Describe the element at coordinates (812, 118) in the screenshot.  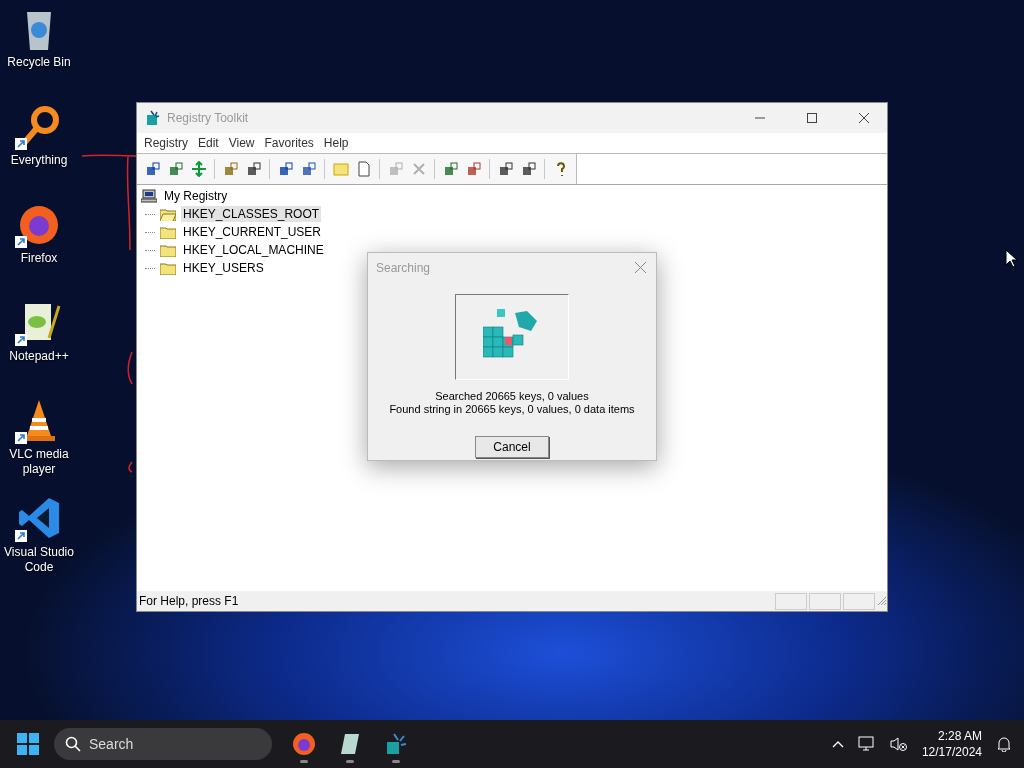
I see `maximize-icon` at that location.